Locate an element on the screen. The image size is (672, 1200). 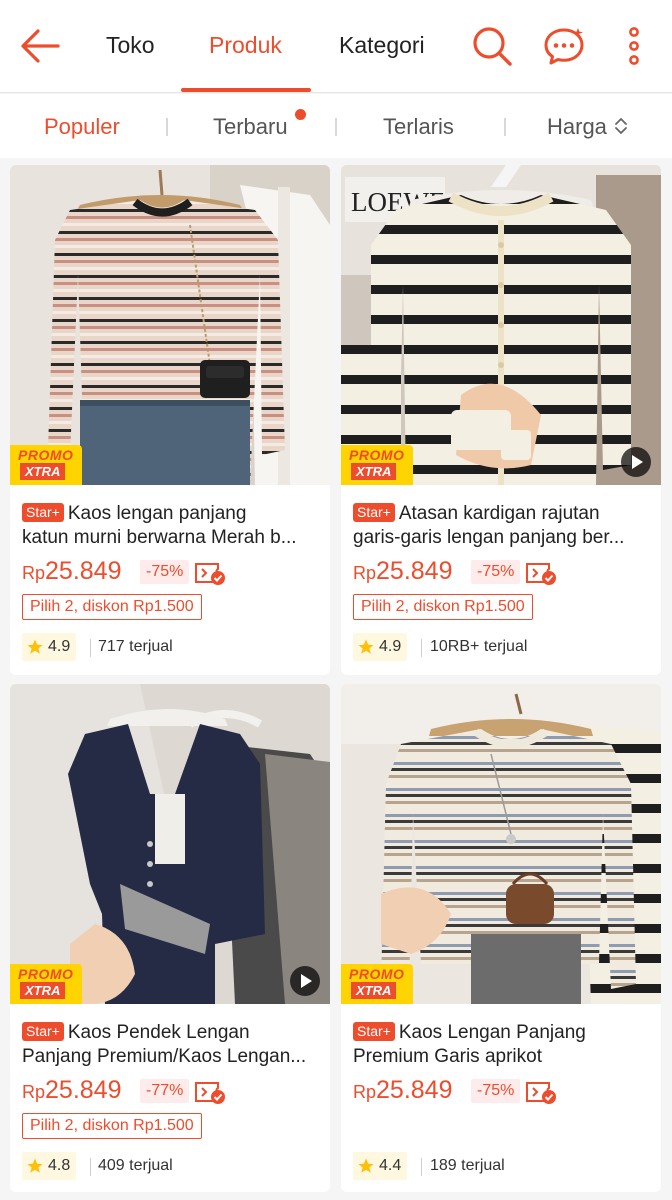
sort-bar: Populer Terbaru Terlaris Harga is located at coordinates (336, 126).